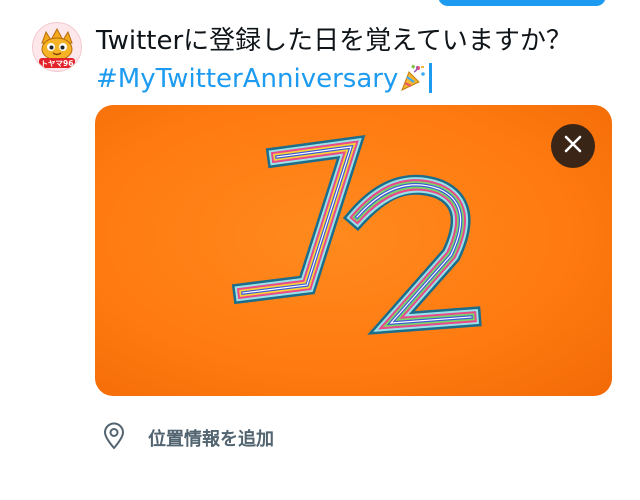 The width and height of the screenshot is (640, 500). What do you see at coordinates (334, 41) in the screenshot?
I see `compose-text: Twitterに登録した日を覚えていますか？` at bounding box center [334, 41].